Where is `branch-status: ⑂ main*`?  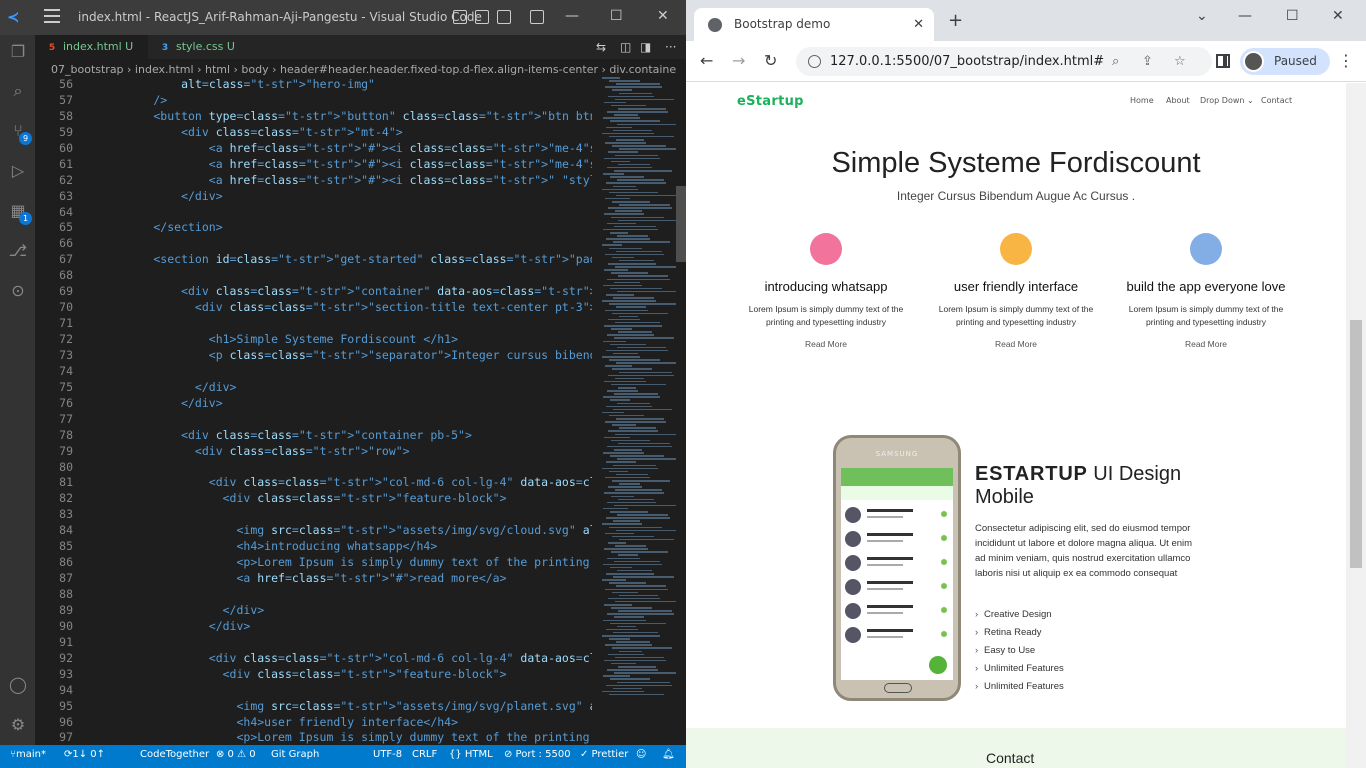
branch-status: ⑂ main* is located at coordinates (28, 755).